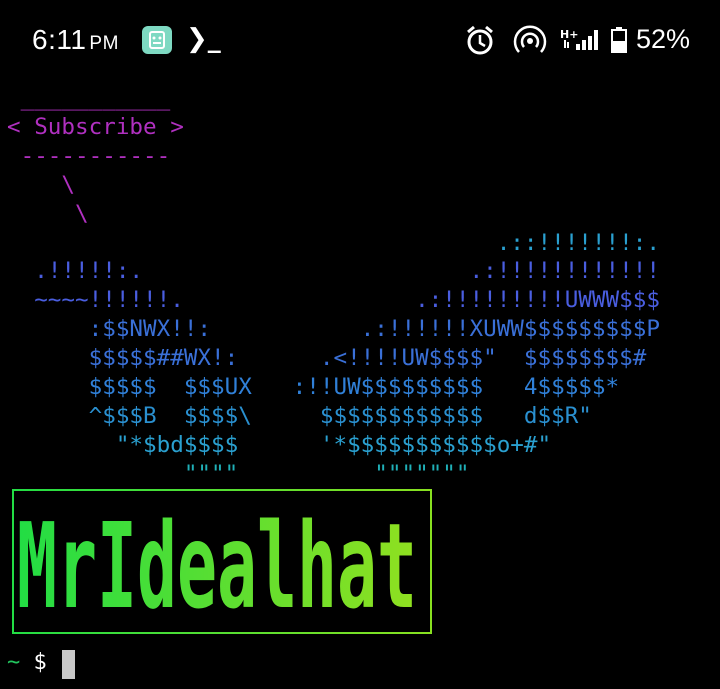  Describe the element at coordinates (27, 662) in the screenshot. I see `shell-prompt: ~ $` at that location.